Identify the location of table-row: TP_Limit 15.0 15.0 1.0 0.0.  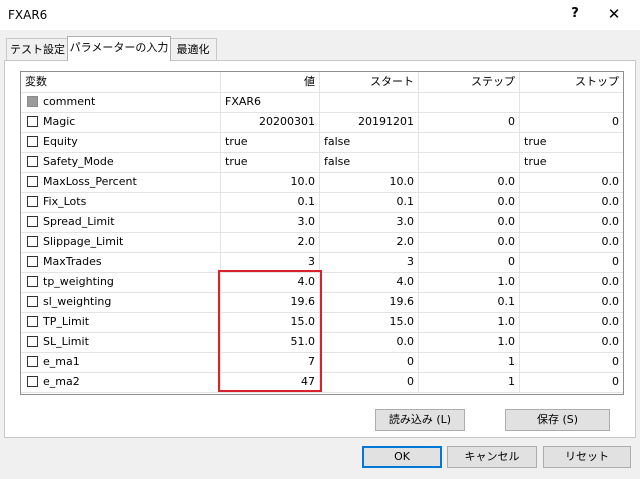
(322, 322).